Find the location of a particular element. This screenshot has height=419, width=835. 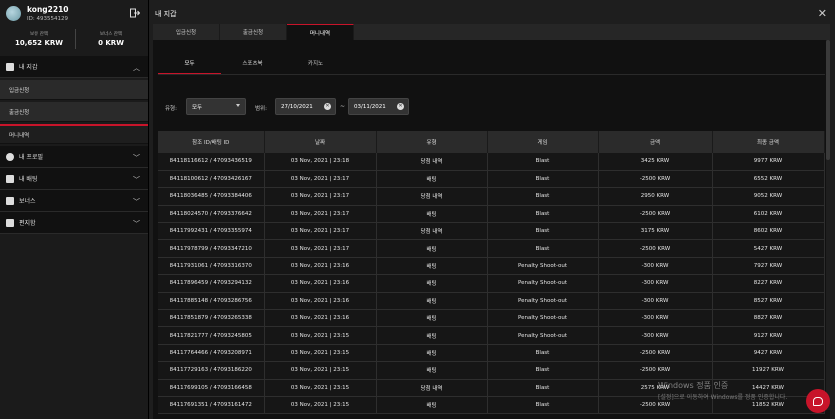

sidebar-item-wallet: 내 지갑 ︿ is located at coordinates (74, 67).